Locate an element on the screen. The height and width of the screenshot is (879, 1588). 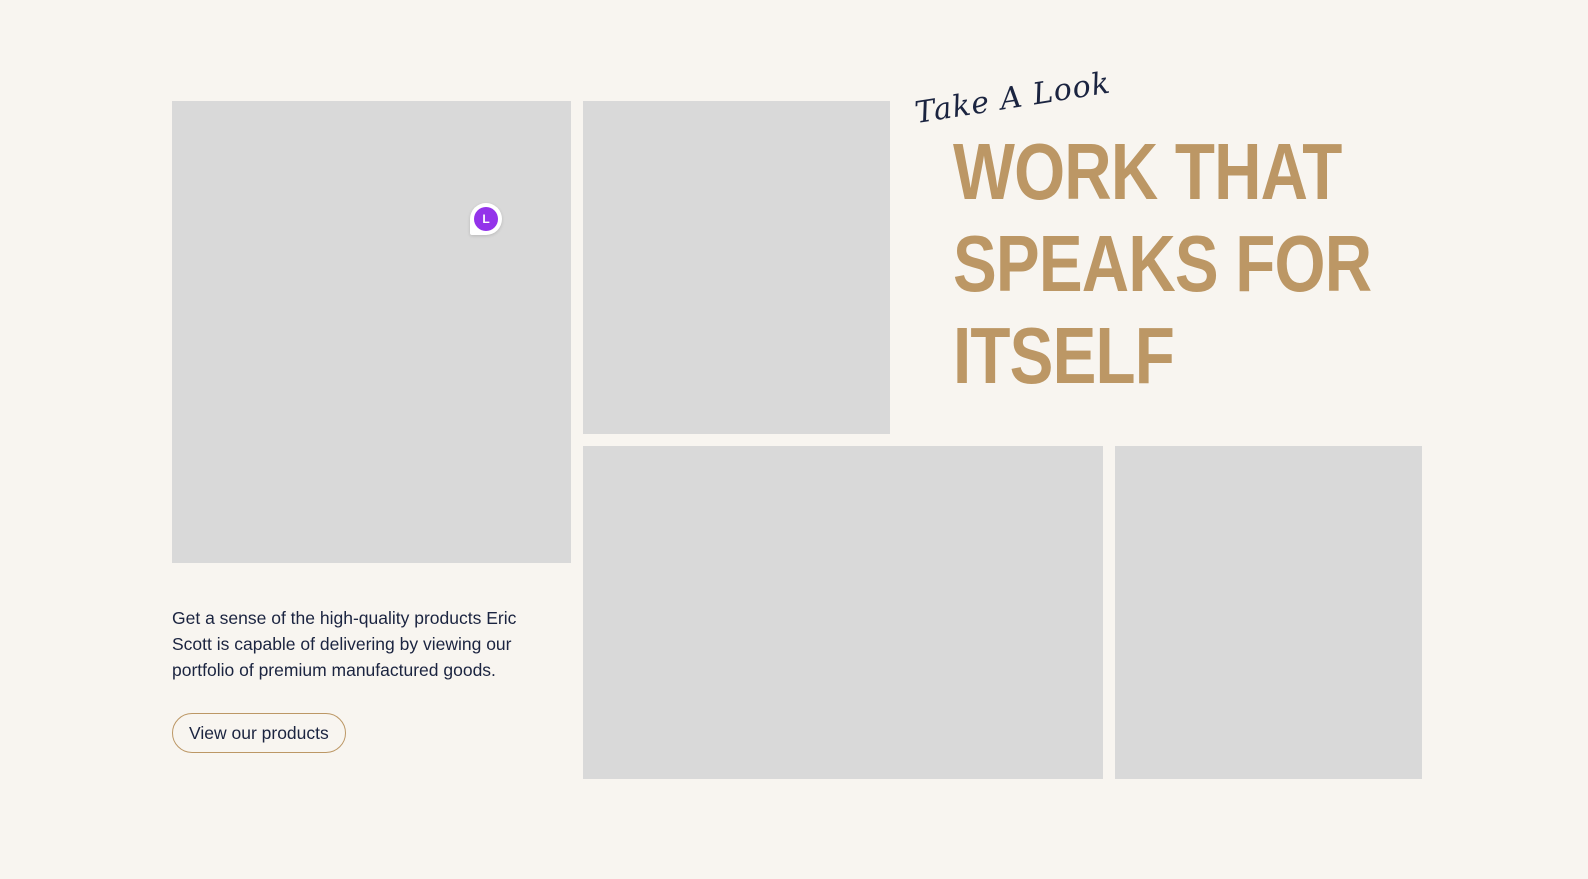
avatar: L is located at coordinates (486, 219).